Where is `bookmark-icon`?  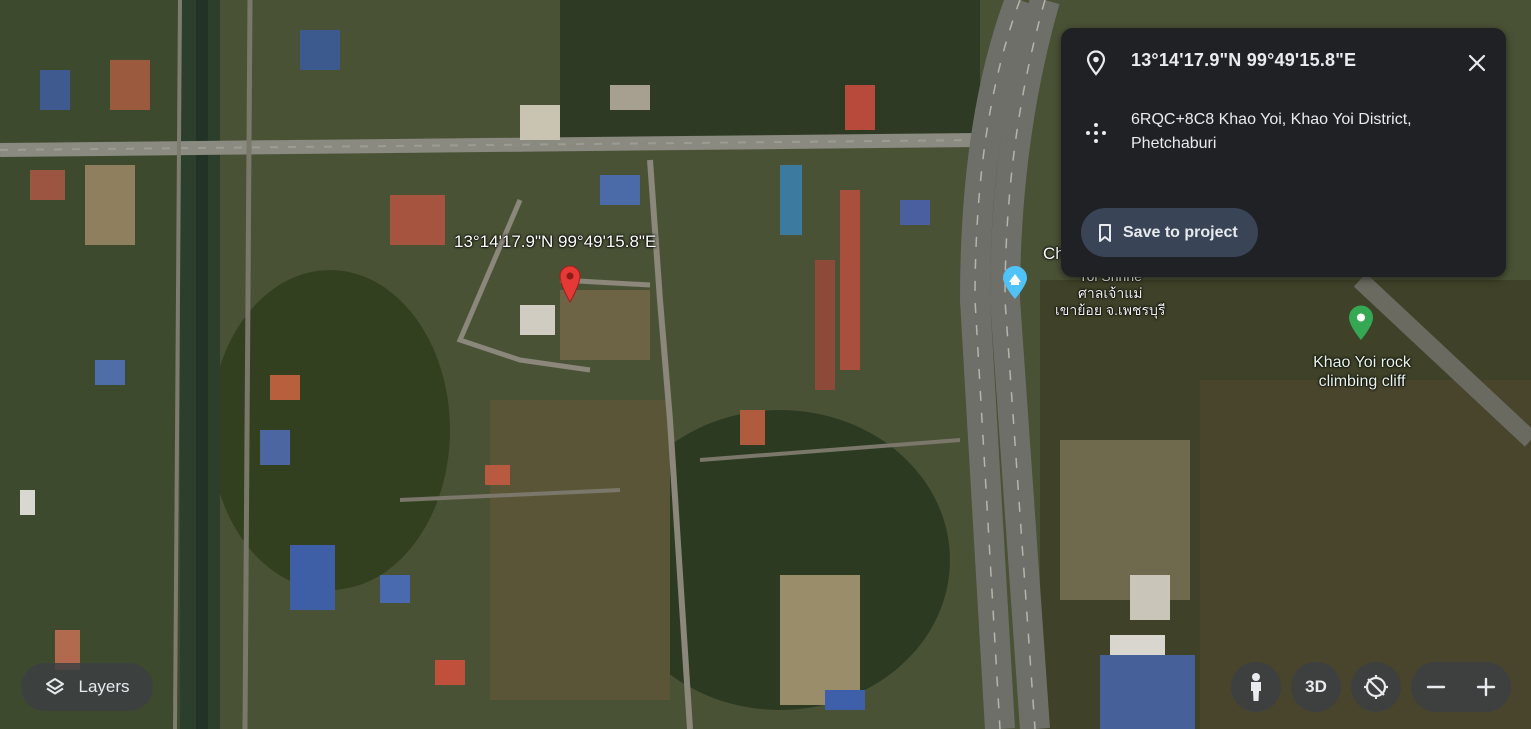
bookmark-icon is located at coordinates (1105, 232).